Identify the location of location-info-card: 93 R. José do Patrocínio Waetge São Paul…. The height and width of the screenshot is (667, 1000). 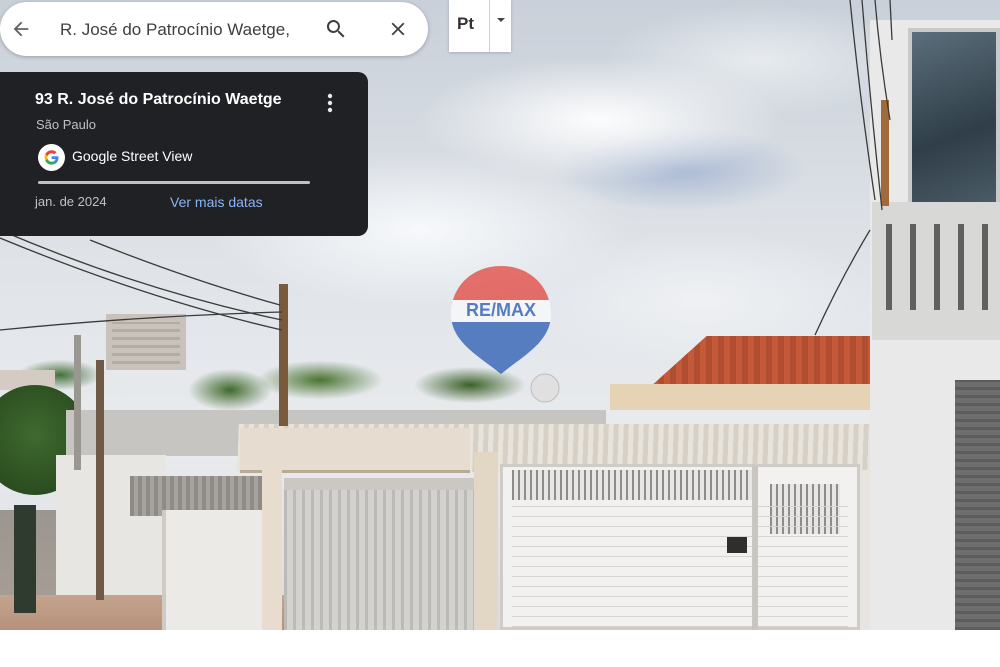
(184, 154).